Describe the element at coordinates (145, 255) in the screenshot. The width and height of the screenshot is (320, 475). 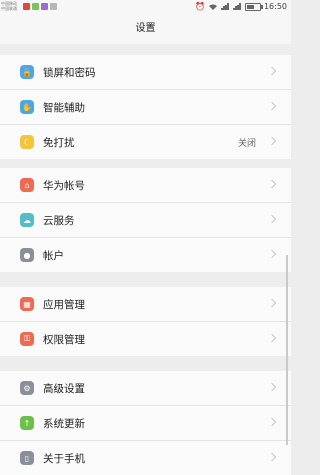
I see `settings-row: ● 帐户` at that location.